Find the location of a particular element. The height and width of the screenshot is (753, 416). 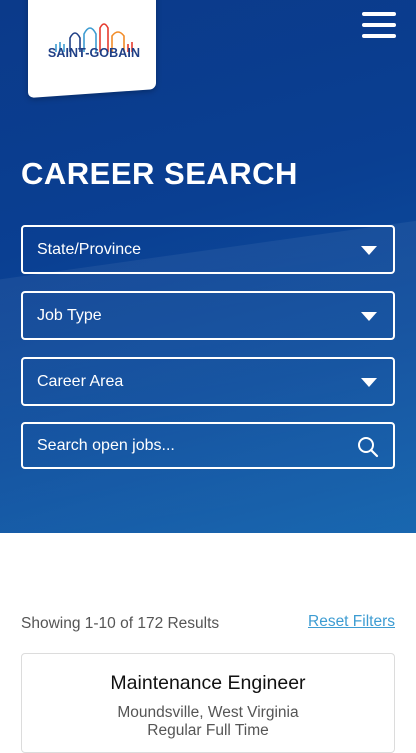

page-title: CAREER SEARCH is located at coordinates (159, 173).